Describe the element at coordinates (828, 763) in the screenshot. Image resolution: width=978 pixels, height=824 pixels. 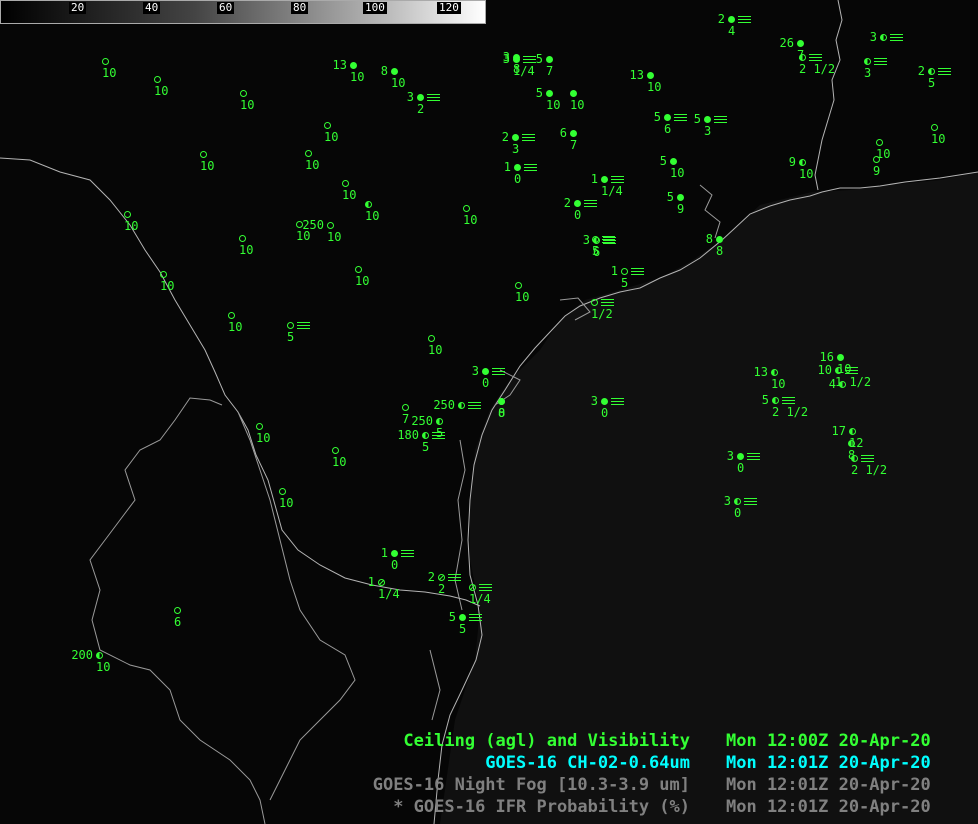
I see `legend-time: Mon 12:01Z 20-Apr-20` at that location.